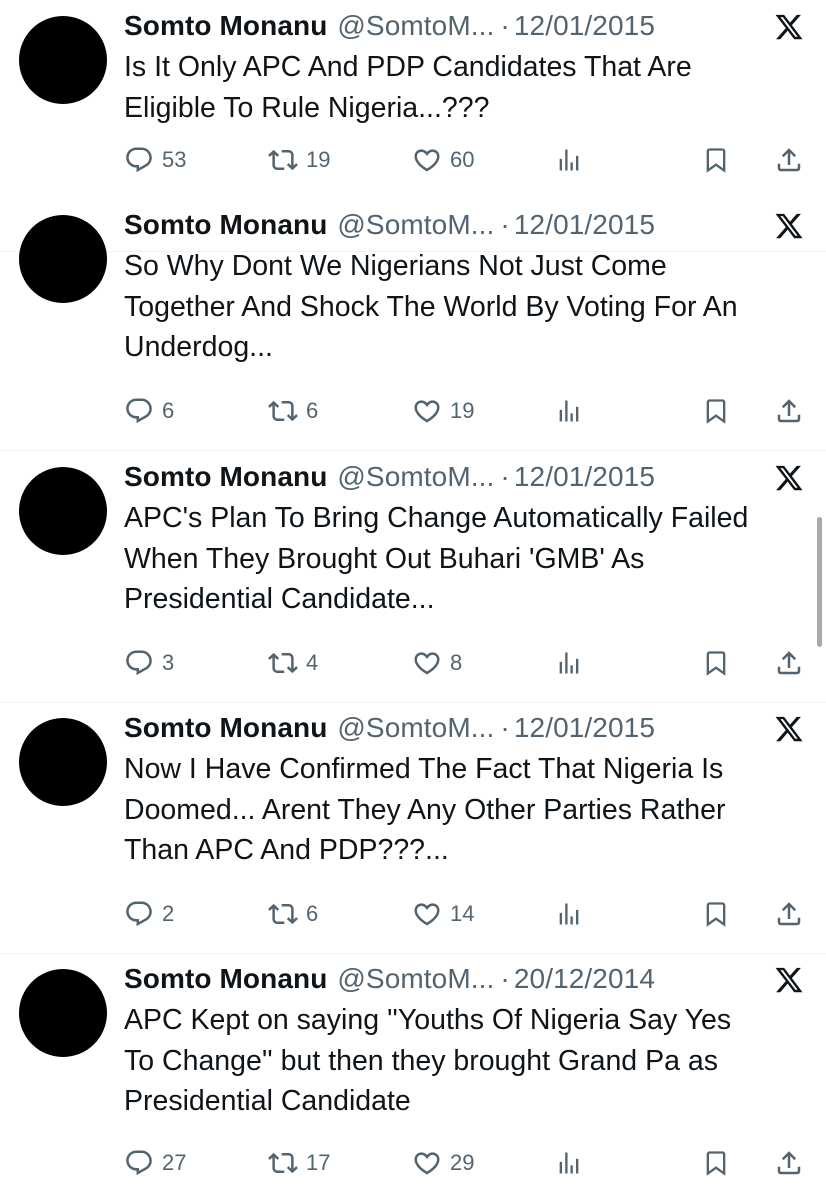 This screenshot has height=1200, width=826. I want to click on like-count: 60, so click(462, 159).